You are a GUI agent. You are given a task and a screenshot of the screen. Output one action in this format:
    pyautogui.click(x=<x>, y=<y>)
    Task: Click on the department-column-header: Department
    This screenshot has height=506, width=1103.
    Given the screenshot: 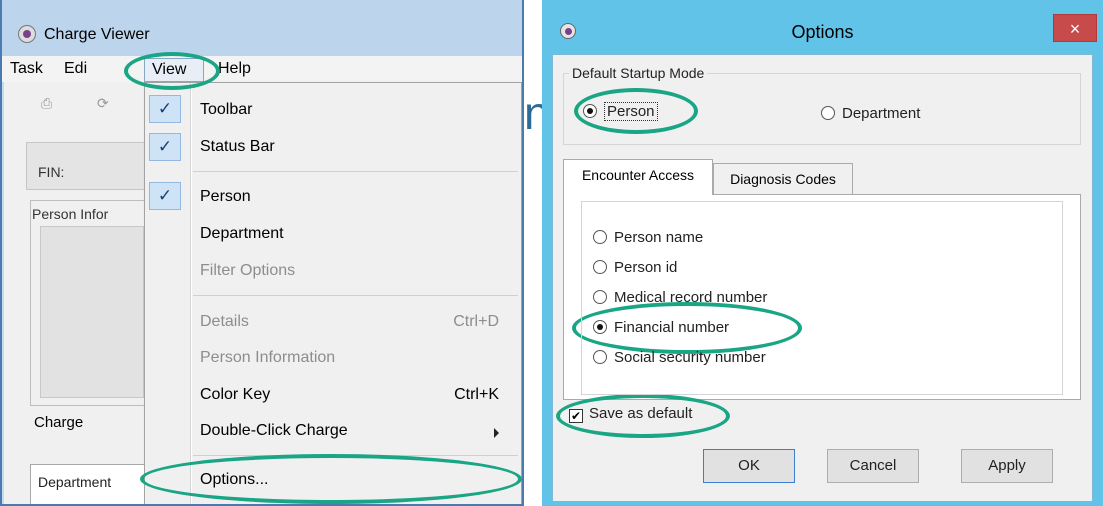 What is the action you would take?
    pyautogui.click(x=74, y=482)
    